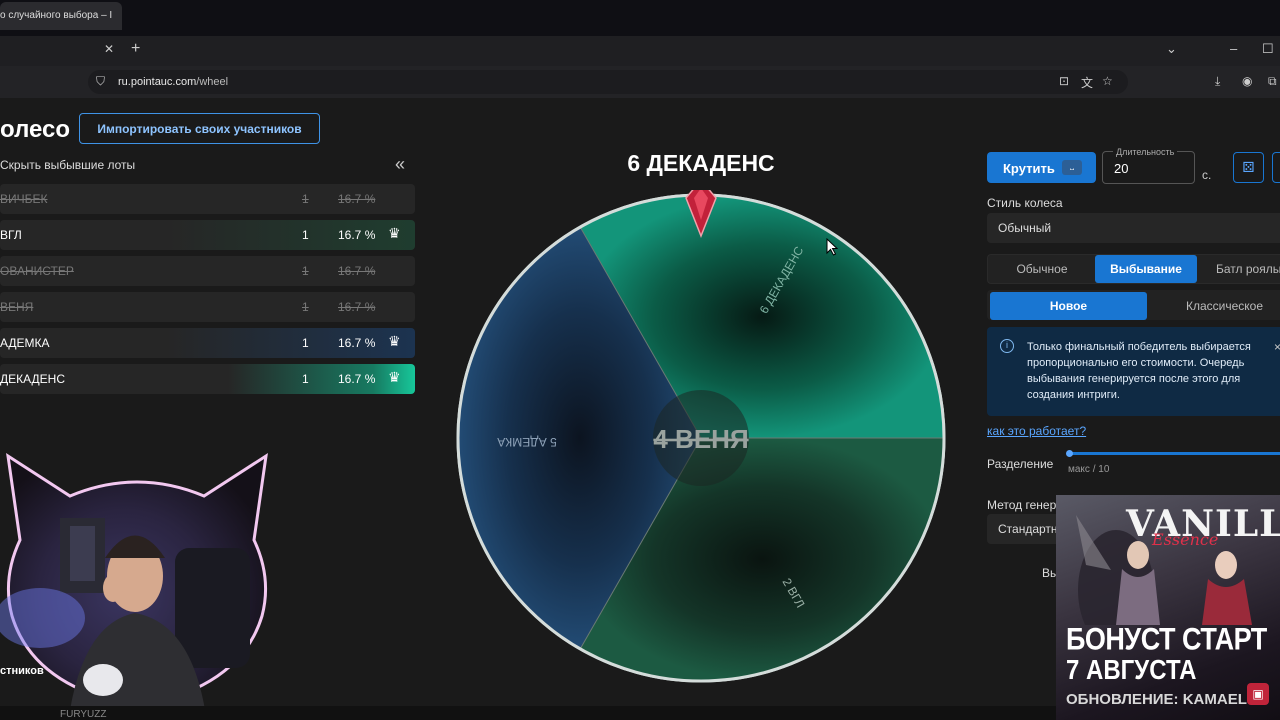  I want to click on winner-title: 6 ДЕКАДЕНС, so click(701, 163).